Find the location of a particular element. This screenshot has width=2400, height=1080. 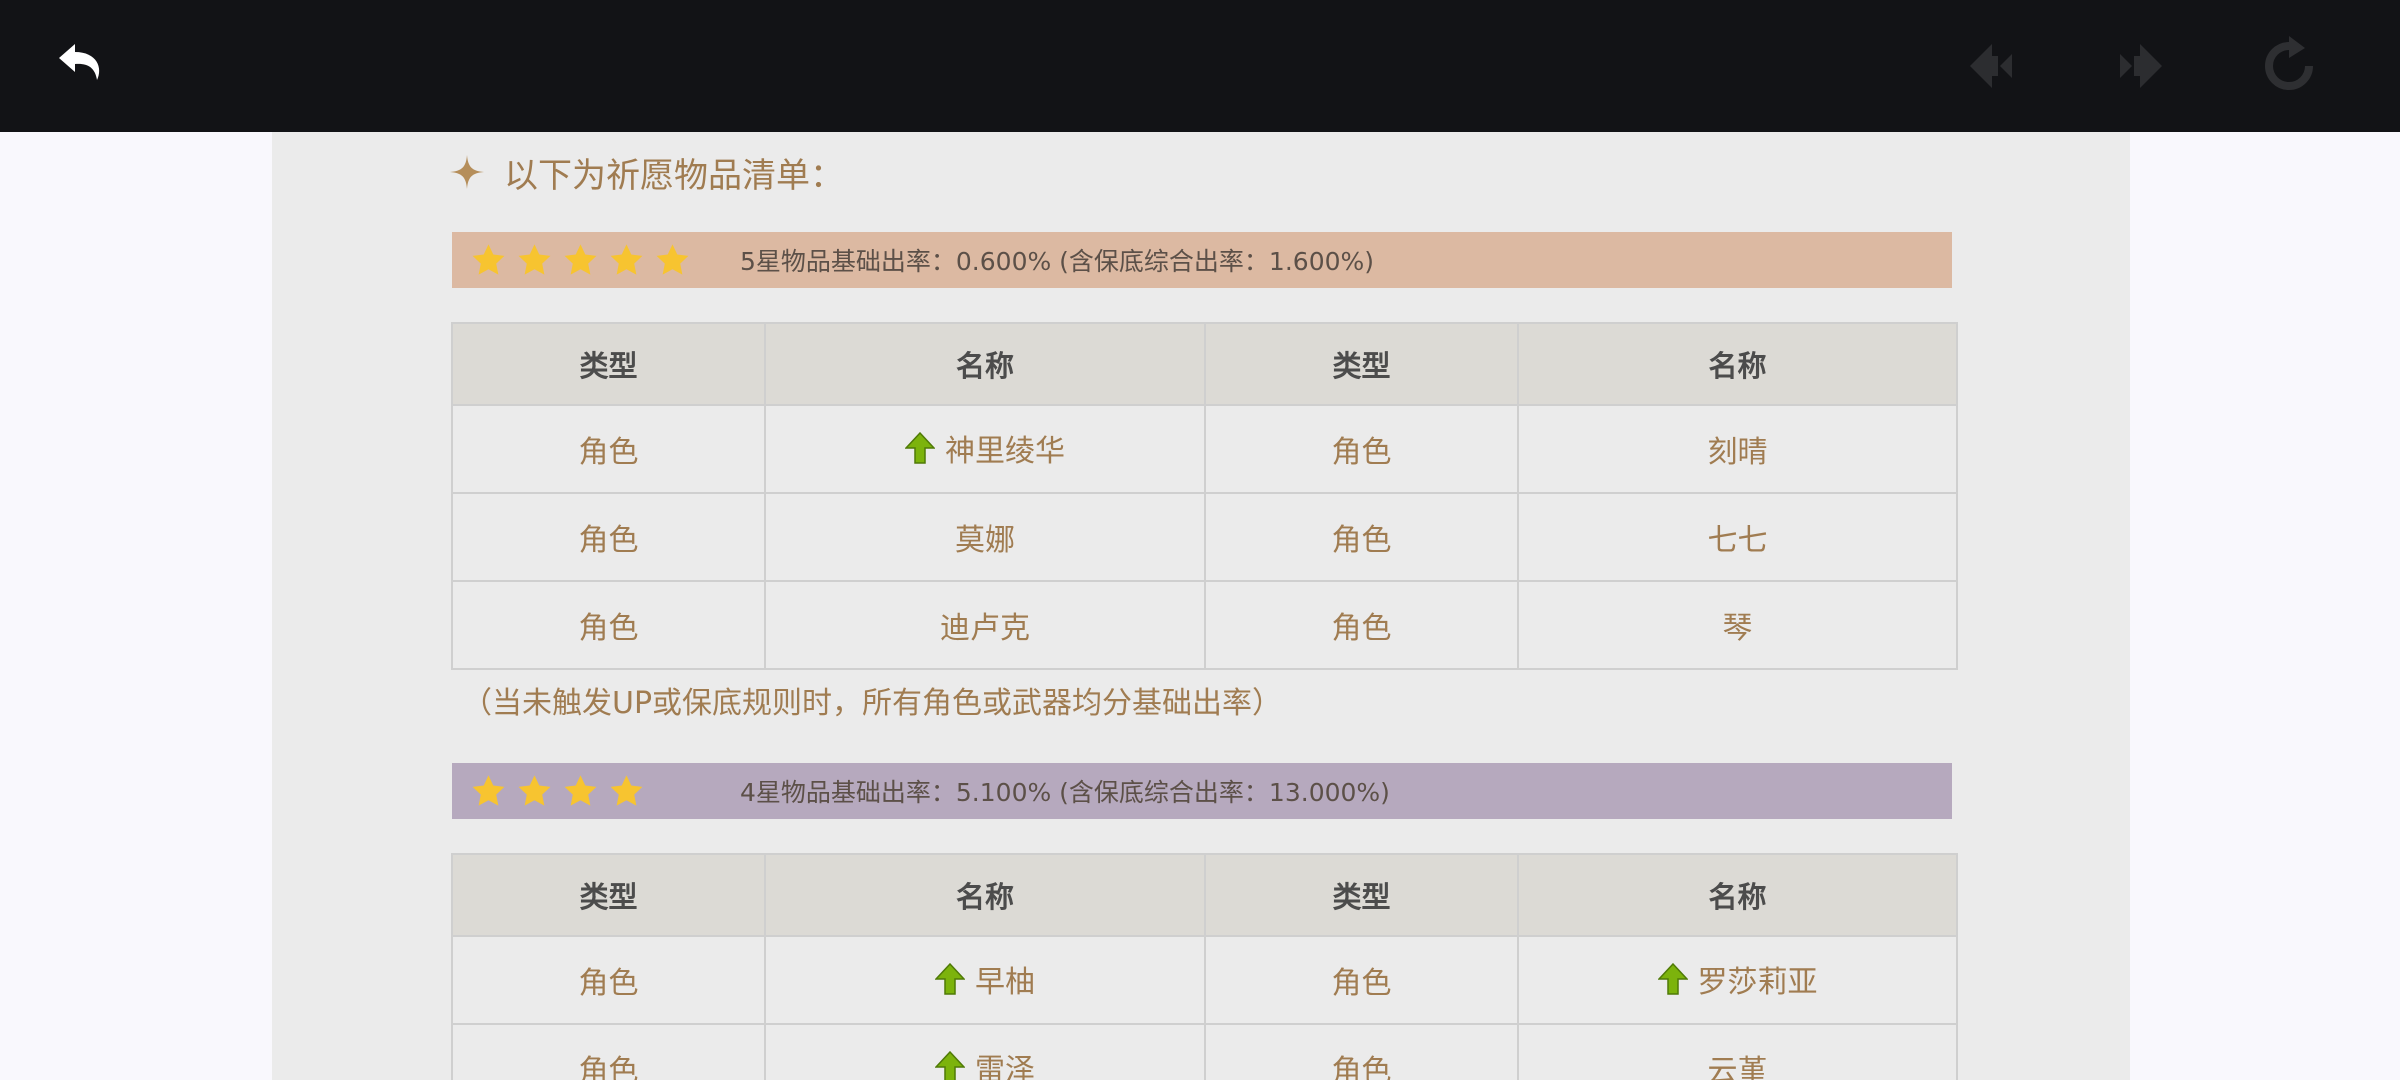

cell-text: 云堇 is located at coordinates (1737, 1067).